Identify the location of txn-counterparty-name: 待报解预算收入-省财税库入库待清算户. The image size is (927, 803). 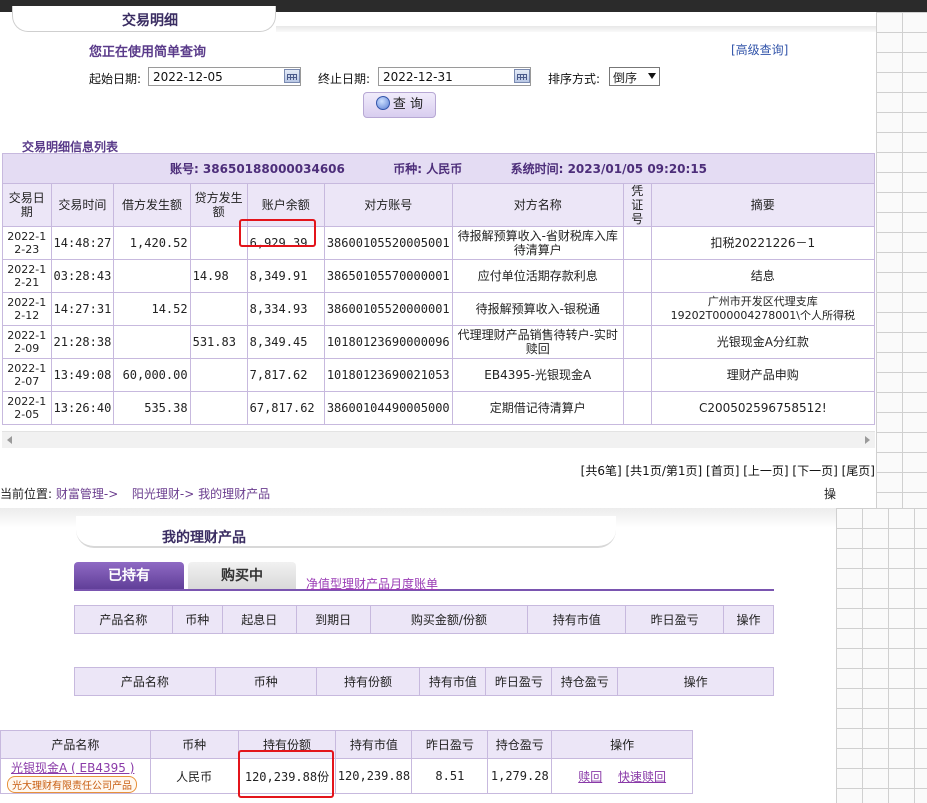
(537, 243).